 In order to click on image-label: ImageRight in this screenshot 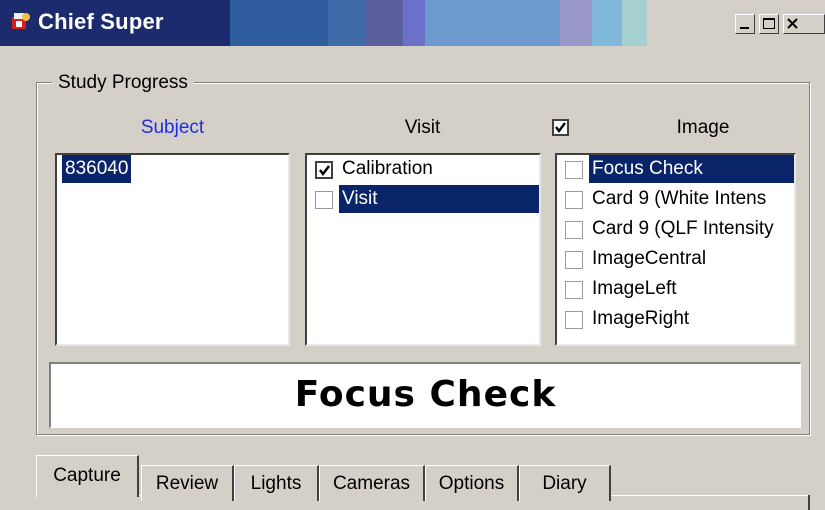, I will do `click(641, 318)`.